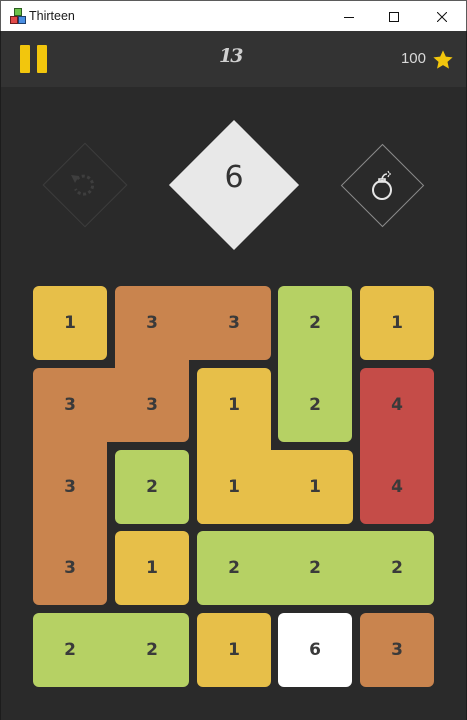 This screenshot has height=720, width=467. Describe the element at coordinates (315, 364) in the screenshot. I see `tile-group-2-vertical` at that location.